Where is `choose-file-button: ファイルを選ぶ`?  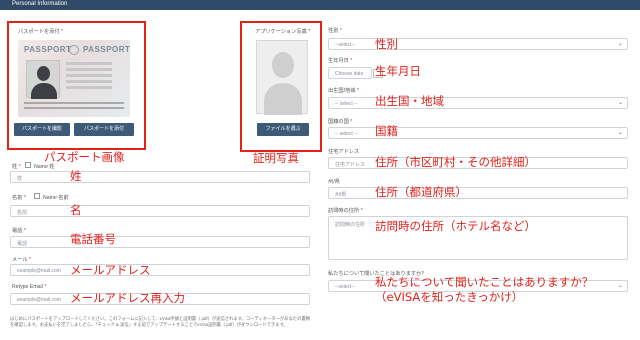
choose-file-button: ファイルを選ぶ is located at coordinates (283, 129).